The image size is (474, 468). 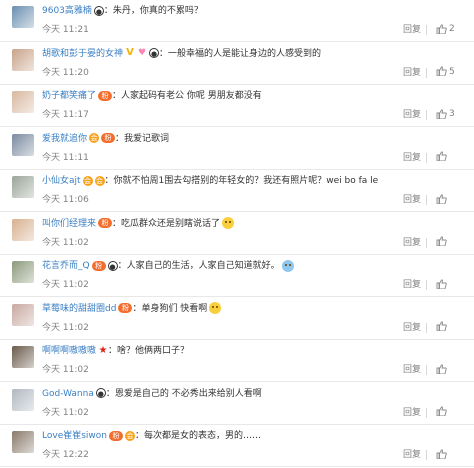 I want to click on username-link: 胡歌和彭于晏的女神, so click(x=82, y=54).